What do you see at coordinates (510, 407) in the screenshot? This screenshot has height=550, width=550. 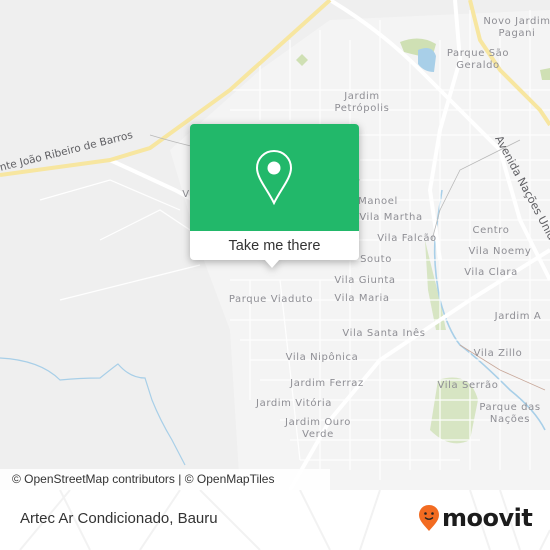 I see `place-label-line: Parque das` at bounding box center [510, 407].